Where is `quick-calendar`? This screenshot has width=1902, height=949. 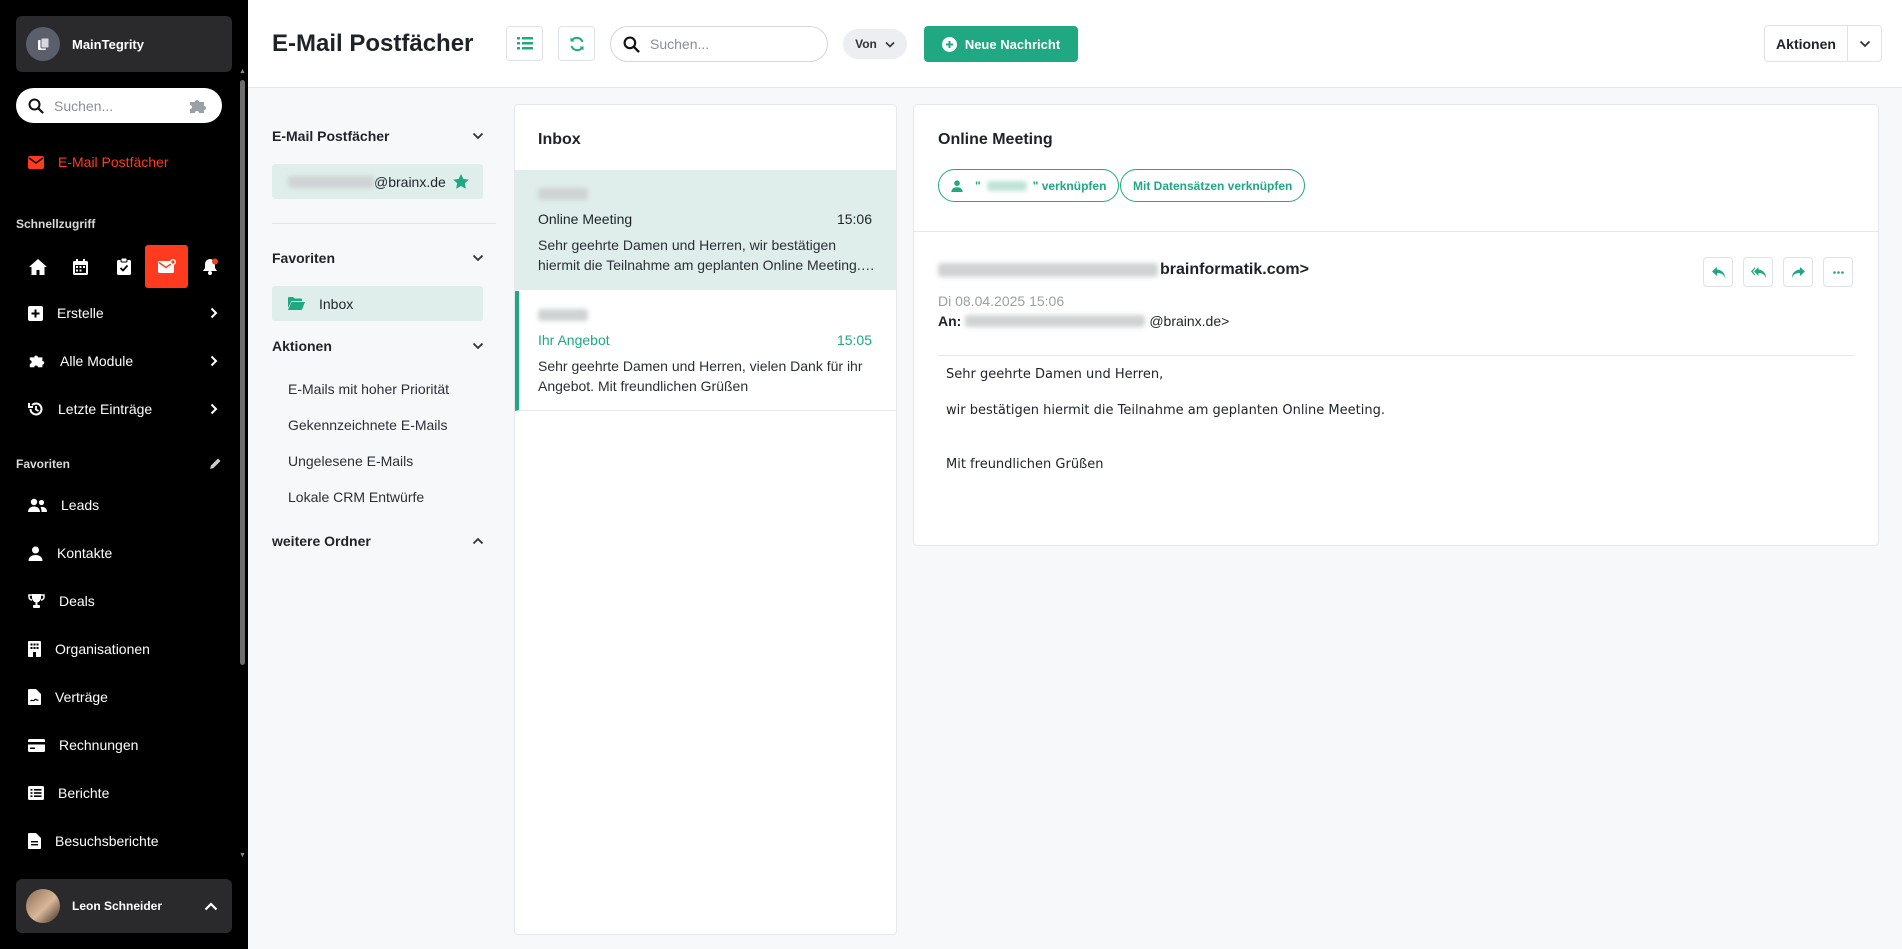 quick-calendar is located at coordinates (80, 266).